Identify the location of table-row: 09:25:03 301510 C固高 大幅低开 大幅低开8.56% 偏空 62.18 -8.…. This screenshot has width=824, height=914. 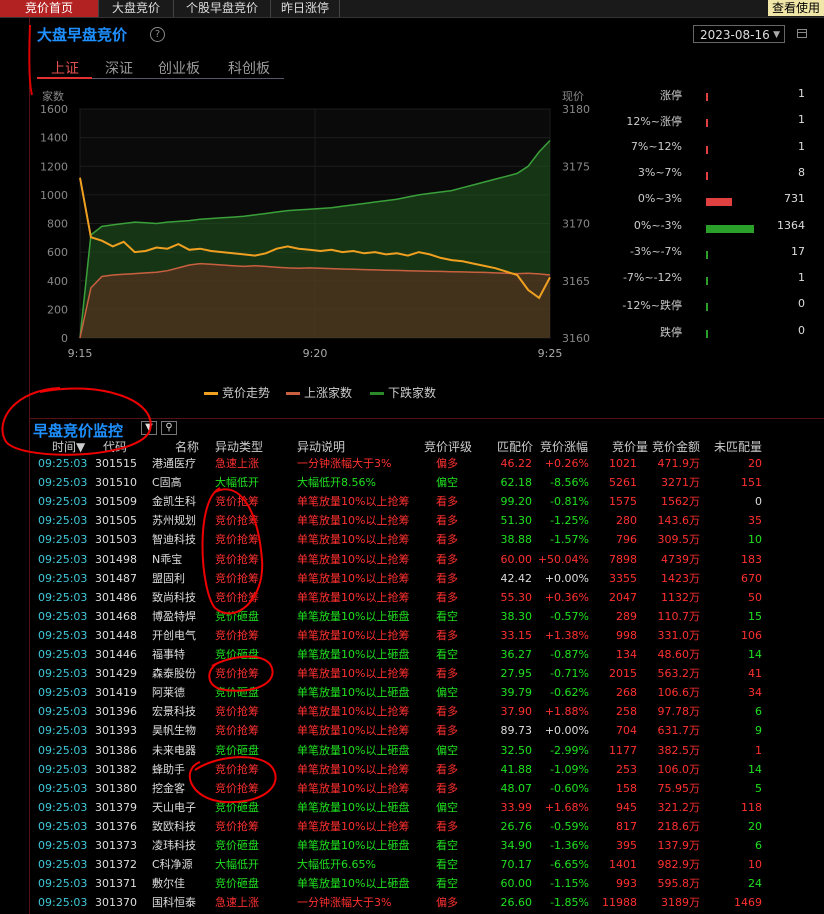
(427, 482).